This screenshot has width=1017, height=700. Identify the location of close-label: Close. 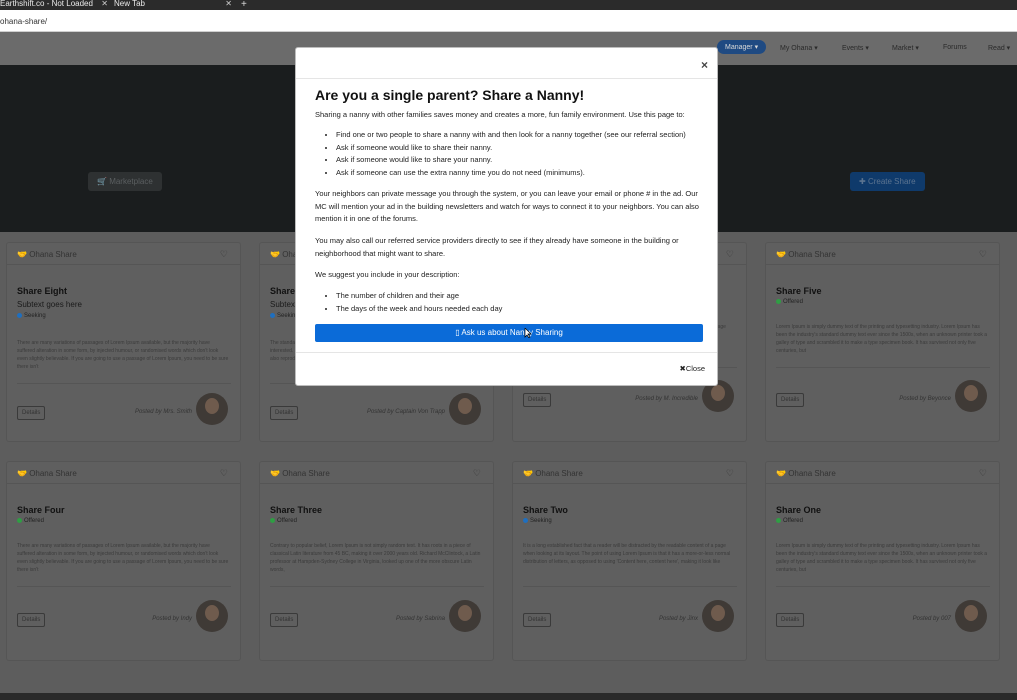
(695, 368).